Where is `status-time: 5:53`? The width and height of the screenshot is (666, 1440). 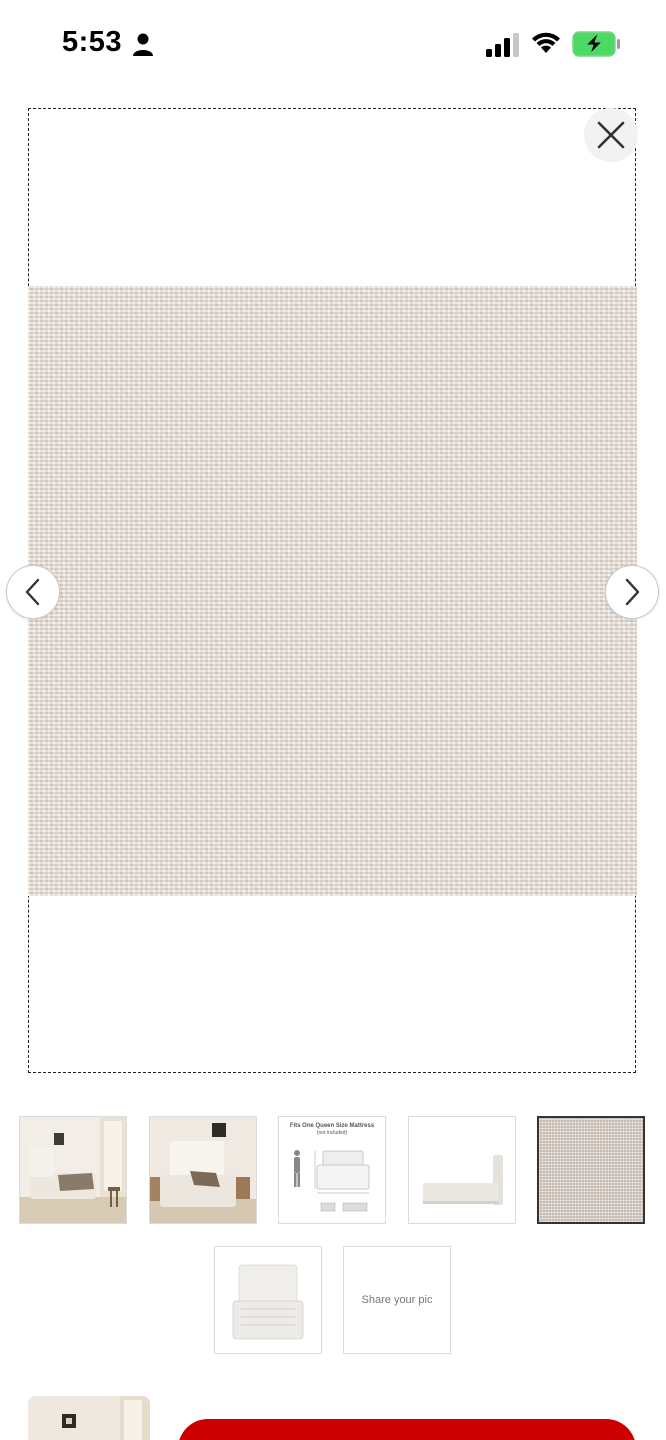 status-time: 5:53 is located at coordinates (92, 42).